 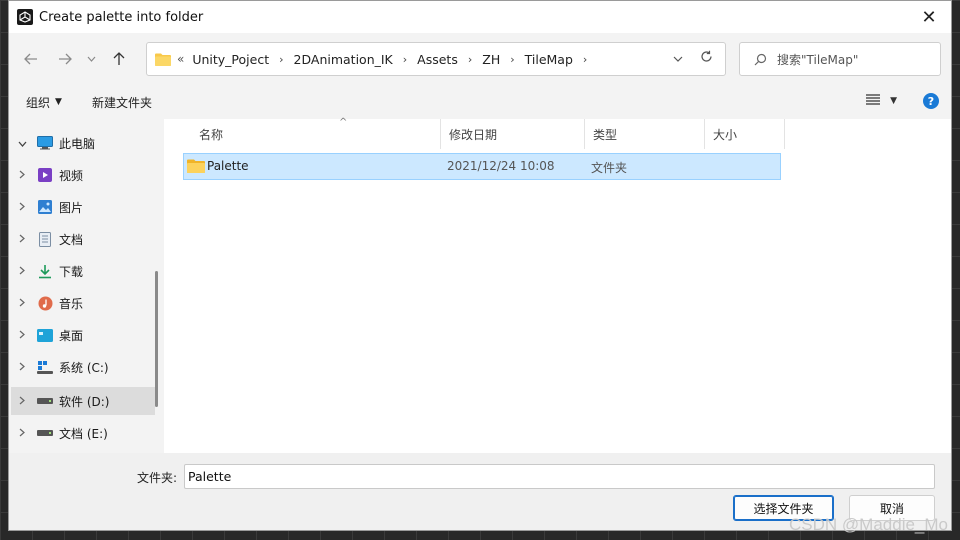 I want to click on sort-ascending-icon: ^, so click(x=343, y=122).